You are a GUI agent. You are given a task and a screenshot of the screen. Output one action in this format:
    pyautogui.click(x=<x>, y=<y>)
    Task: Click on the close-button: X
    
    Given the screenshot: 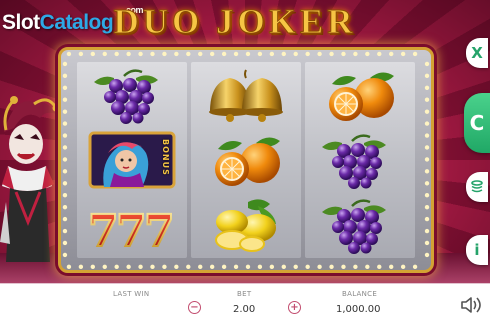 What is the action you would take?
    pyautogui.click(x=477, y=53)
    